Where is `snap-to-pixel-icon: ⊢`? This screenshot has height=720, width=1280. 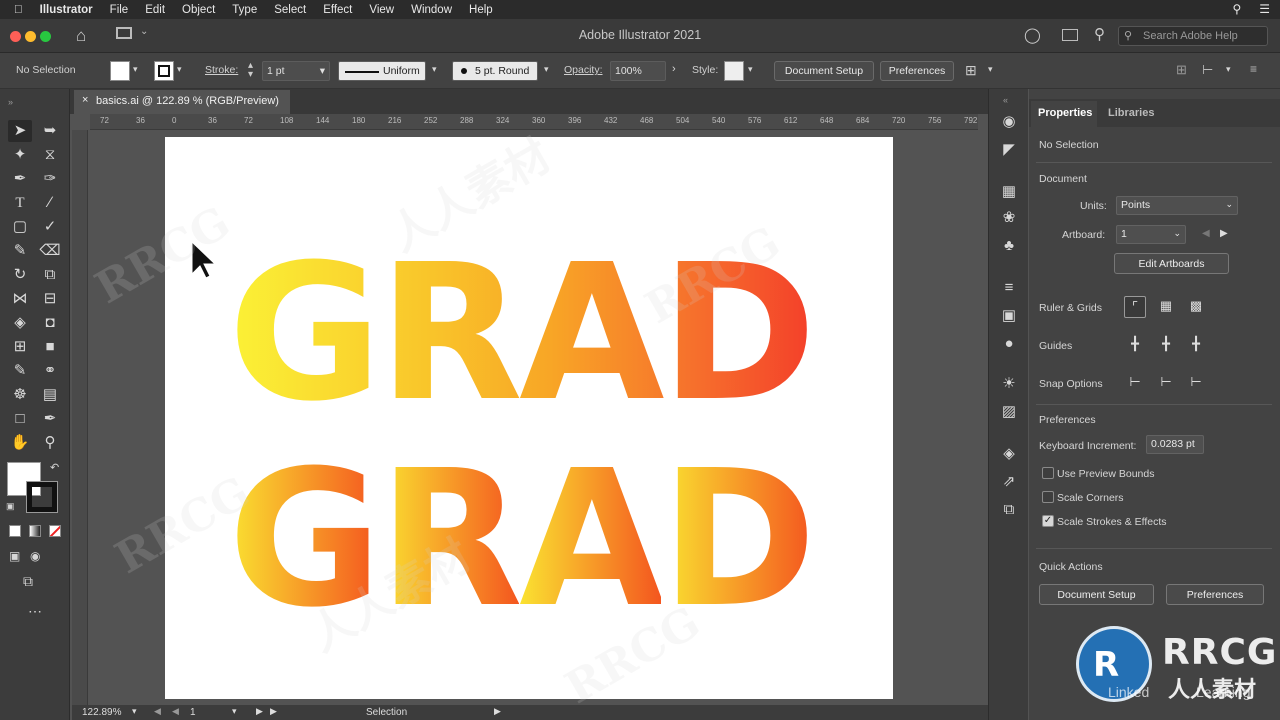 snap-to-pixel-icon: ⊢ is located at coordinates (1166, 383).